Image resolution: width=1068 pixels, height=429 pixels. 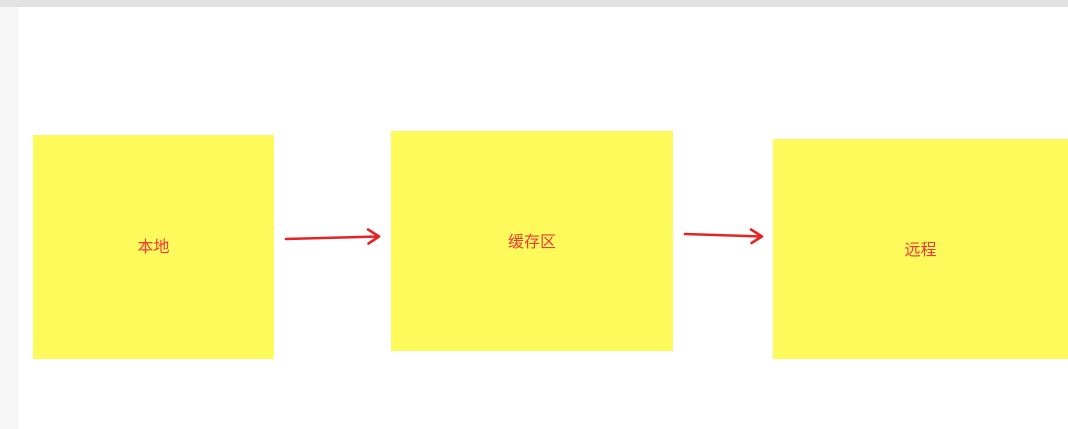 I want to click on node-remote-label: 远程, so click(x=920, y=249).